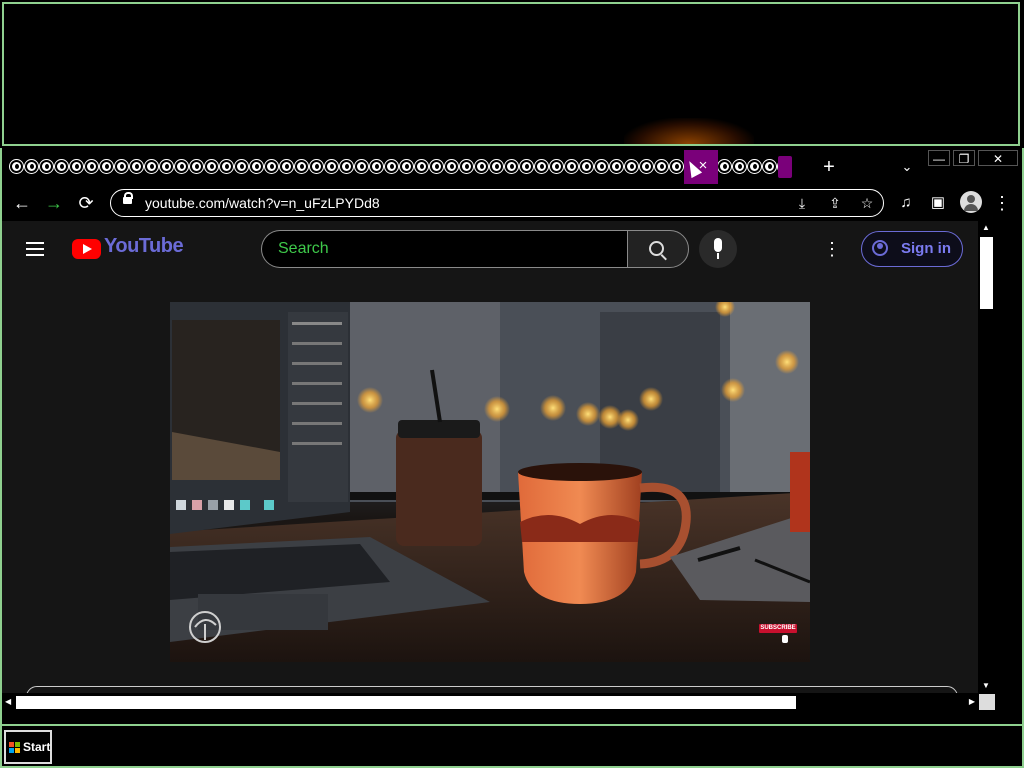 The width and height of the screenshot is (1024, 768). I want to click on vertical-scrollbar: ▲ ▼, so click(987, 457).